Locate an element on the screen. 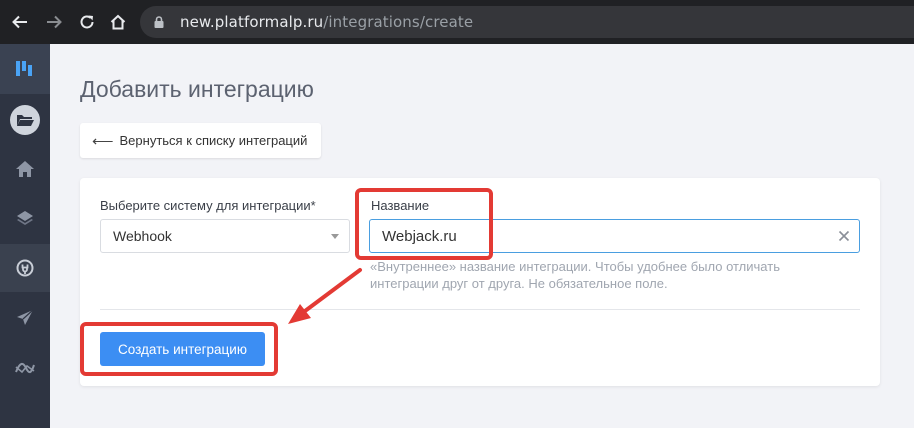 The image size is (914, 428). sidebar-folder-circle is located at coordinates (25, 120).